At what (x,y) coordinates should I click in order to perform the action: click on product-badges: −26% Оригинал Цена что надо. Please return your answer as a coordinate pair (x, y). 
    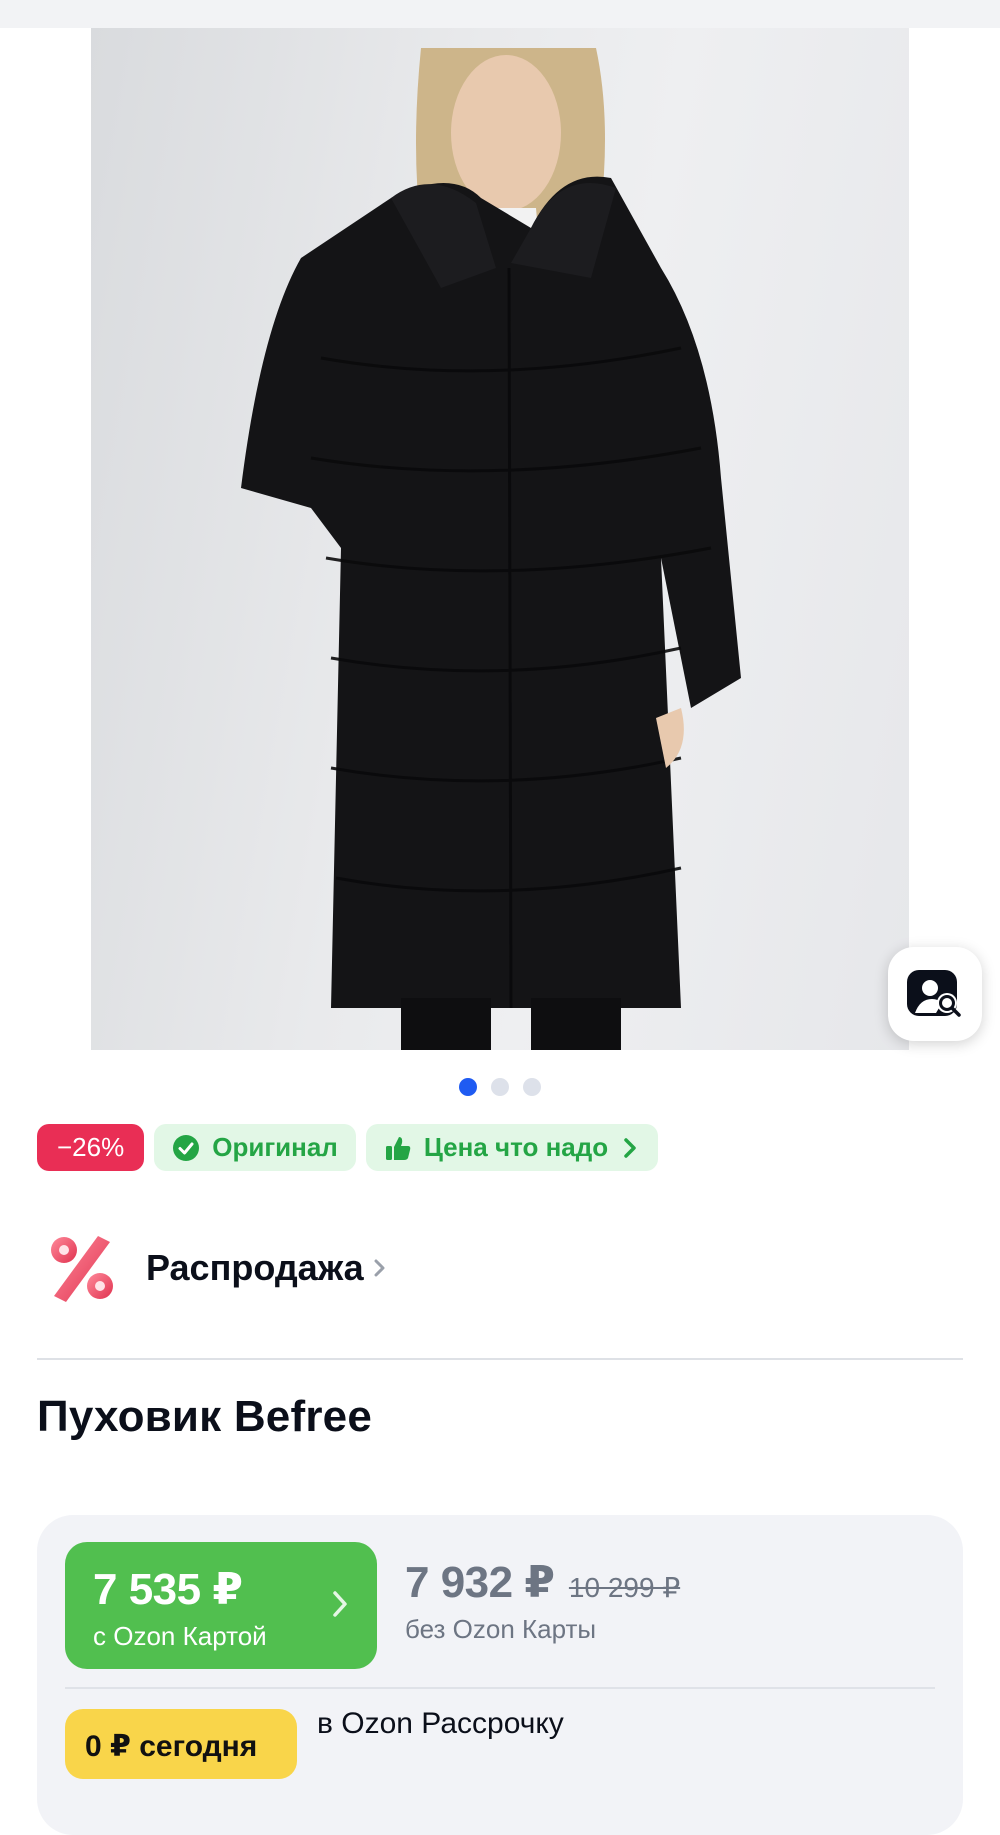
    Looking at the image, I should click on (348, 1147).